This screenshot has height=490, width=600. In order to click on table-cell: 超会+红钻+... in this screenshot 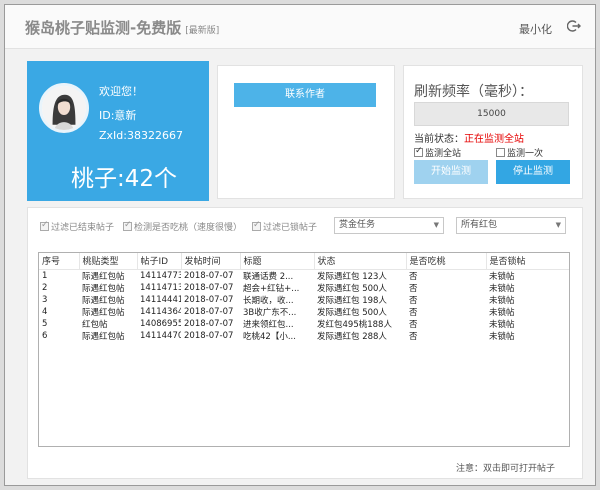, I will do `click(271, 288)`.